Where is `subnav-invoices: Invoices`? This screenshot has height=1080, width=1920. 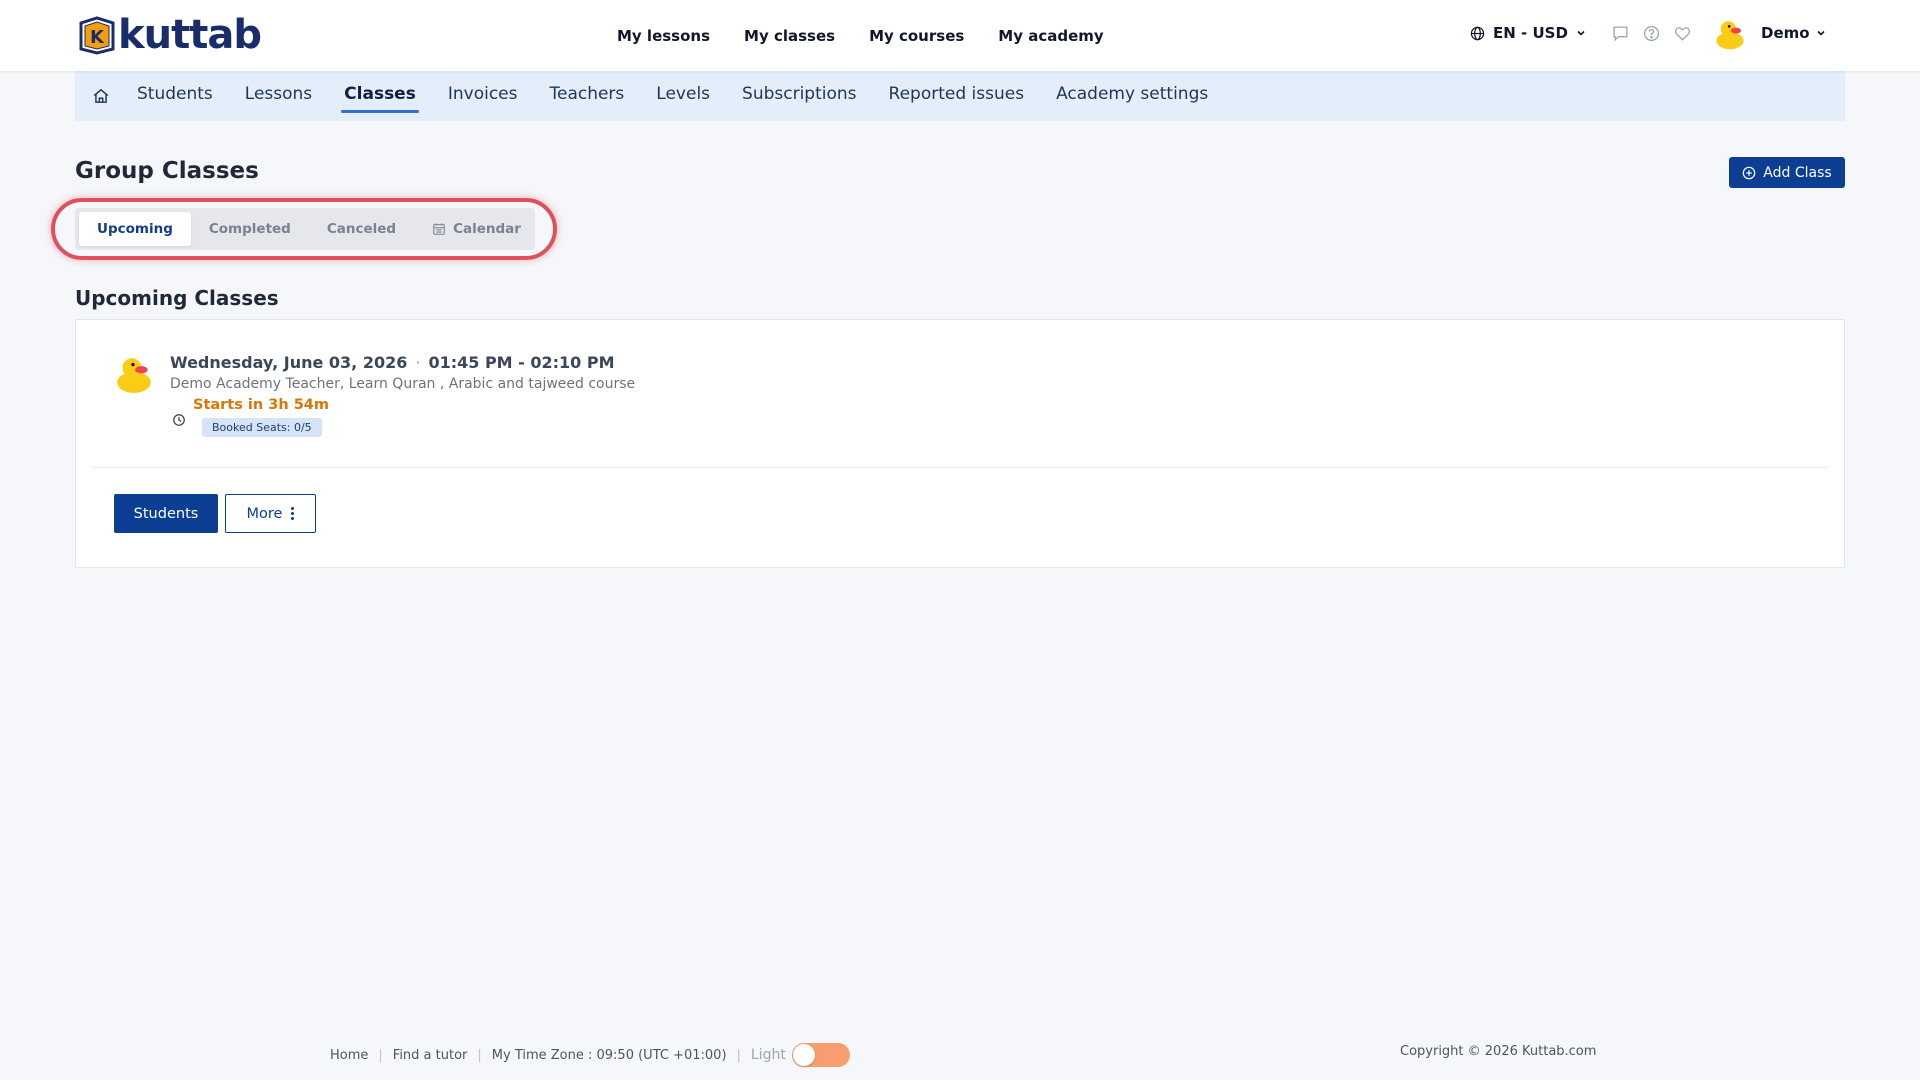
subnav-invoices: Invoices is located at coordinates (483, 96).